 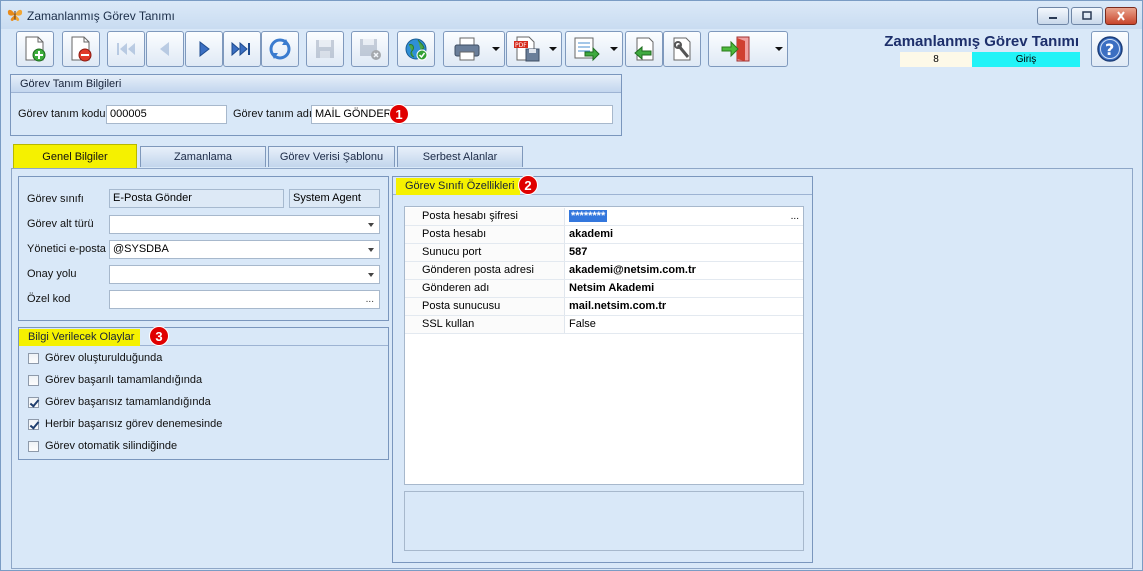 I want to click on printer-icon, so click(x=467, y=50).